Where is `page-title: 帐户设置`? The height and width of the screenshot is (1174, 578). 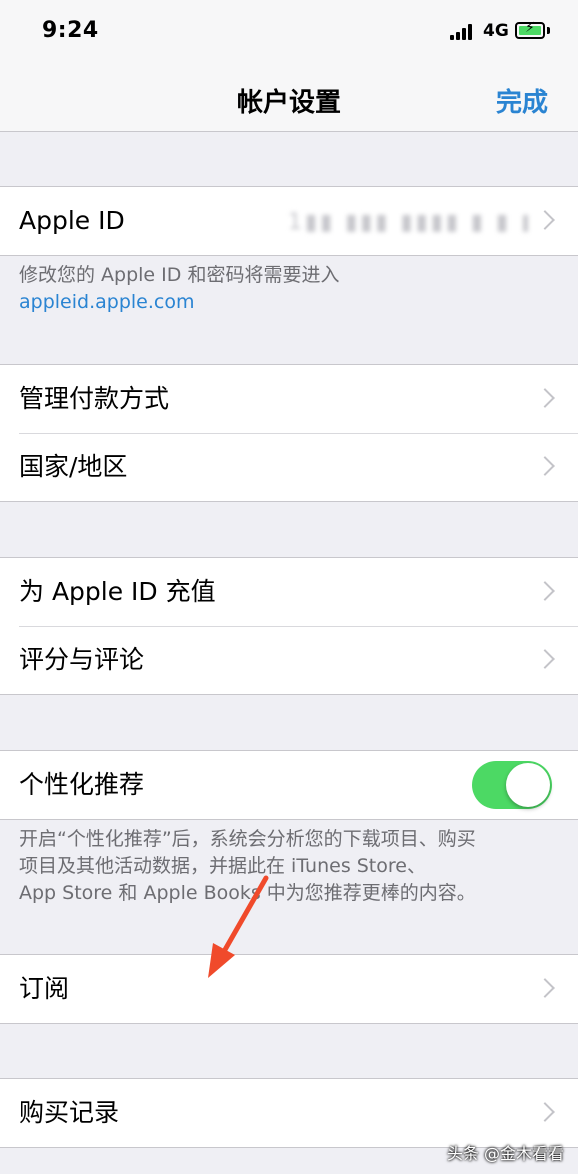
page-title: 帐户设置 is located at coordinates (288, 103).